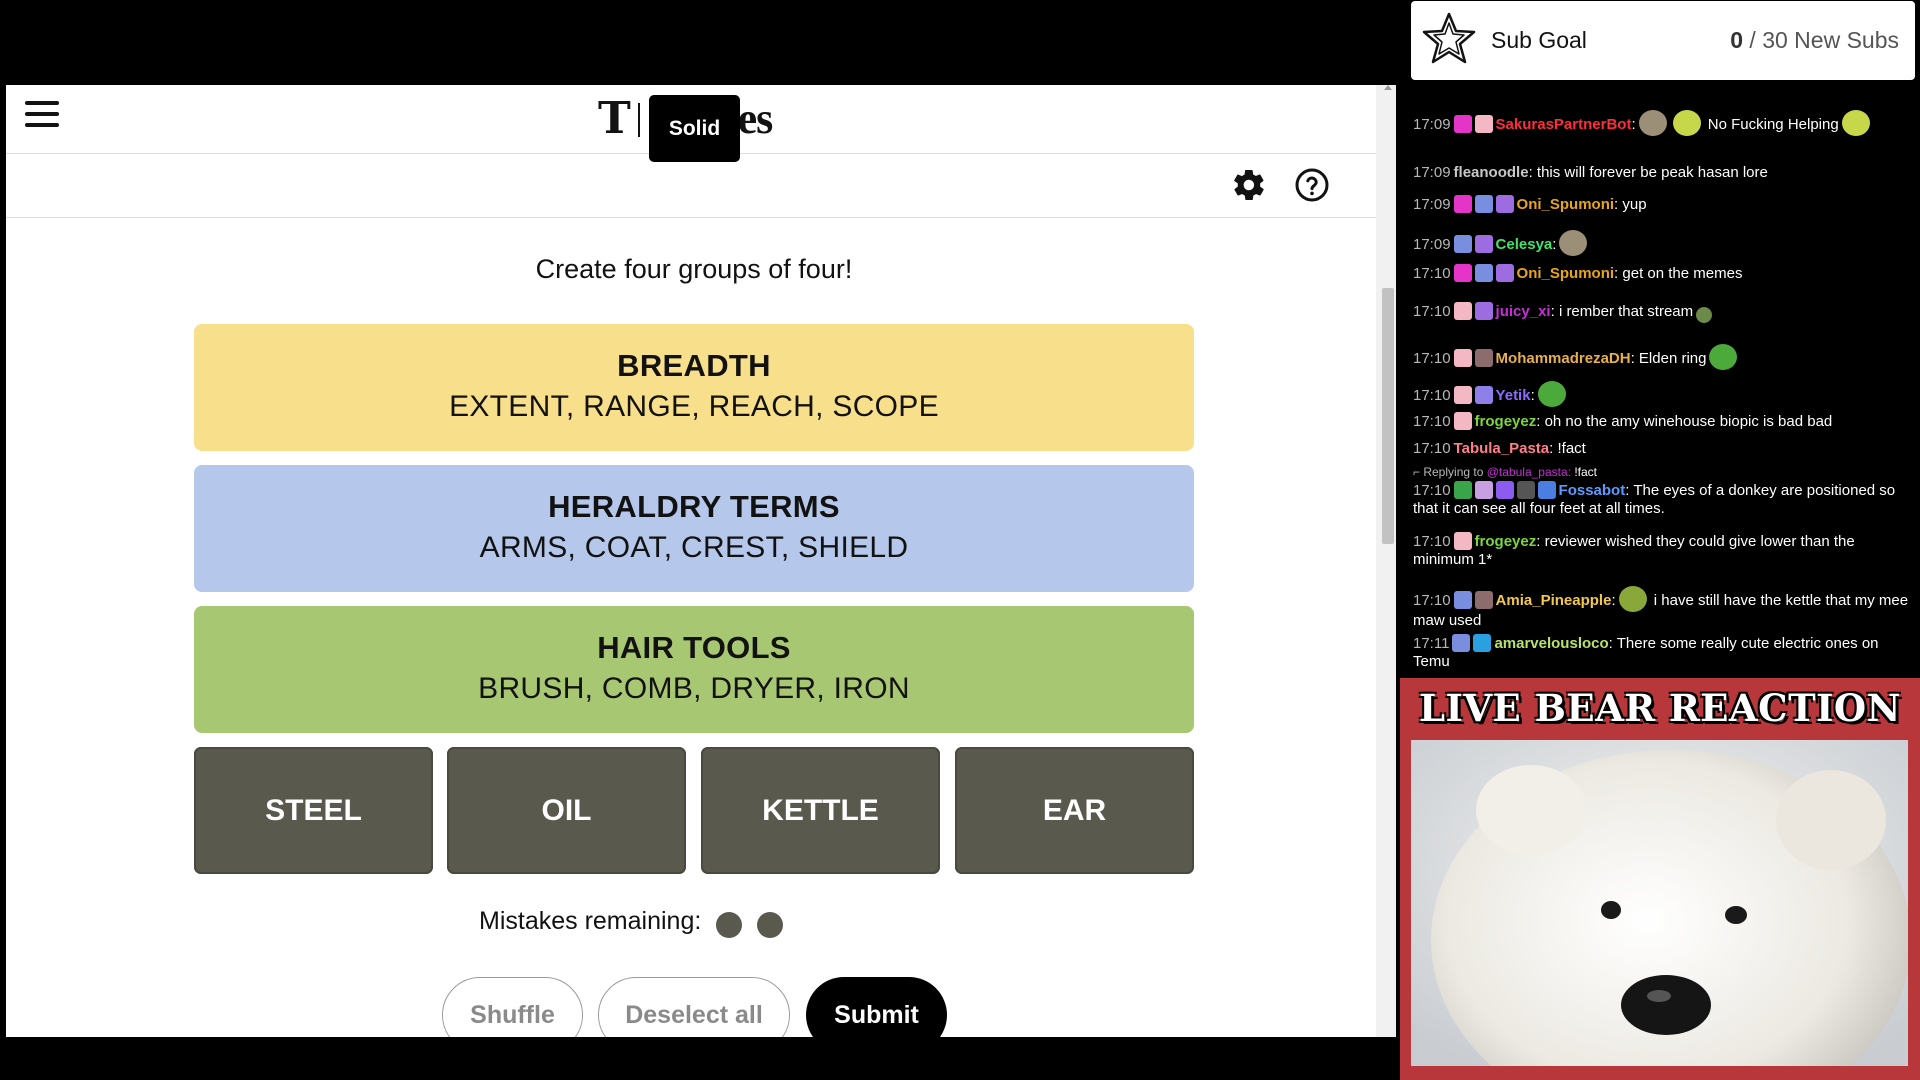 Image resolution: width=1920 pixels, height=1080 pixels. I want to click on group-name: HAIR TOOLS, so click(694, 647).